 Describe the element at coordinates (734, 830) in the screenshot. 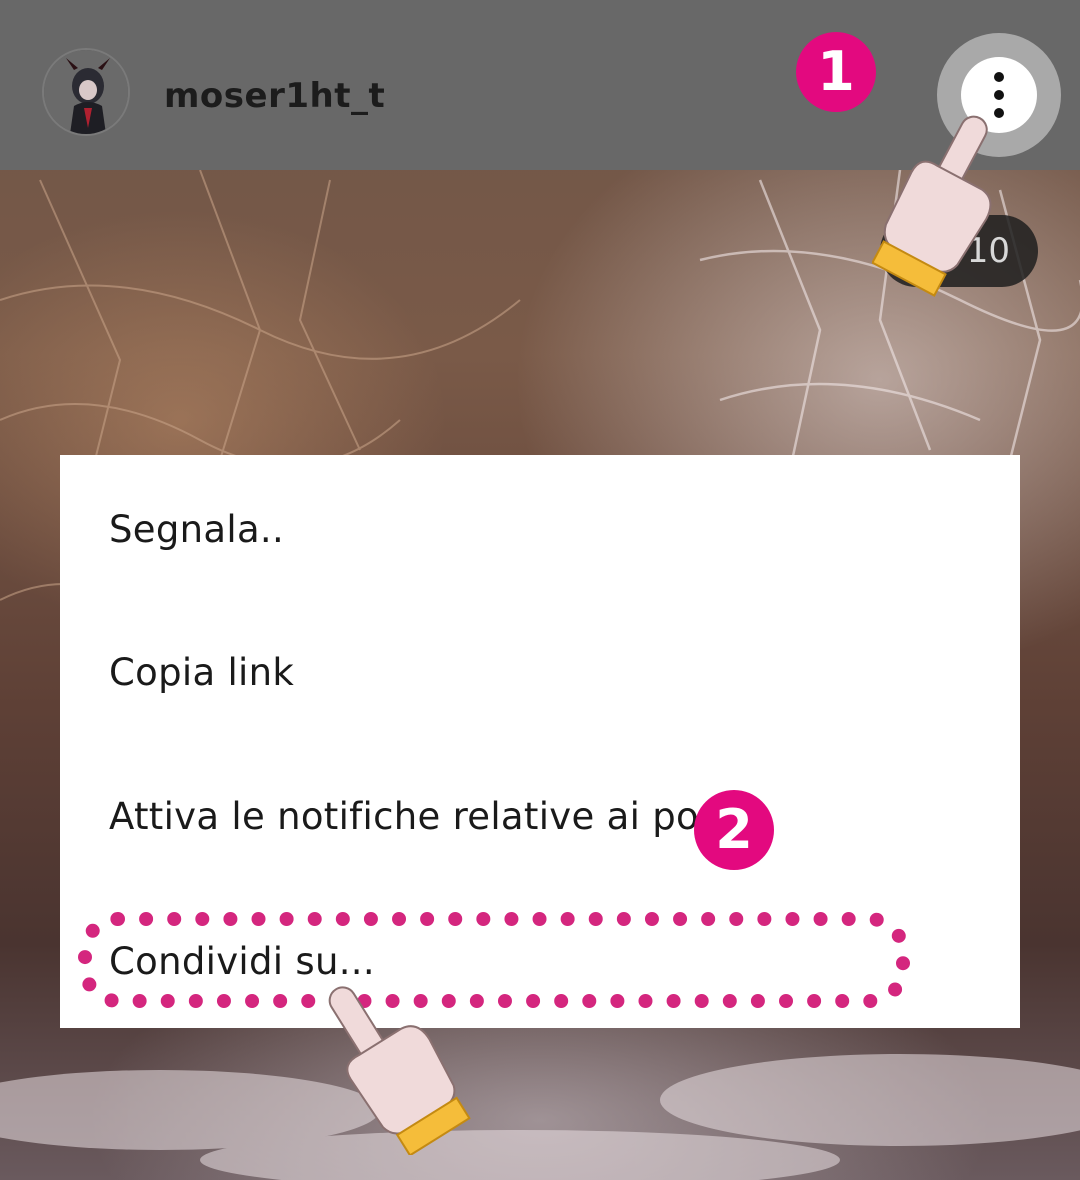

I see `step-2-badge: 2` at that location.